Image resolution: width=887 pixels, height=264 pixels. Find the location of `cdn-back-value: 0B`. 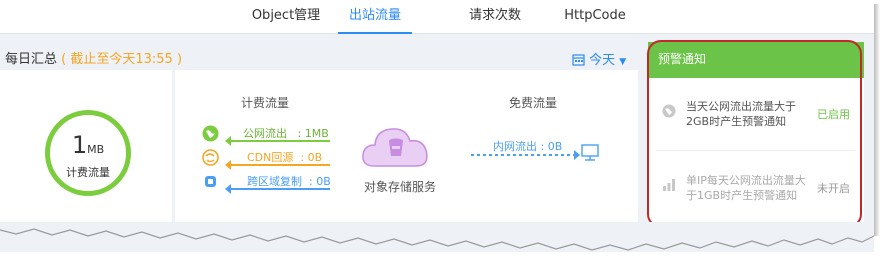

cdn-back-value: 0B is located at coordinates (315, 157).